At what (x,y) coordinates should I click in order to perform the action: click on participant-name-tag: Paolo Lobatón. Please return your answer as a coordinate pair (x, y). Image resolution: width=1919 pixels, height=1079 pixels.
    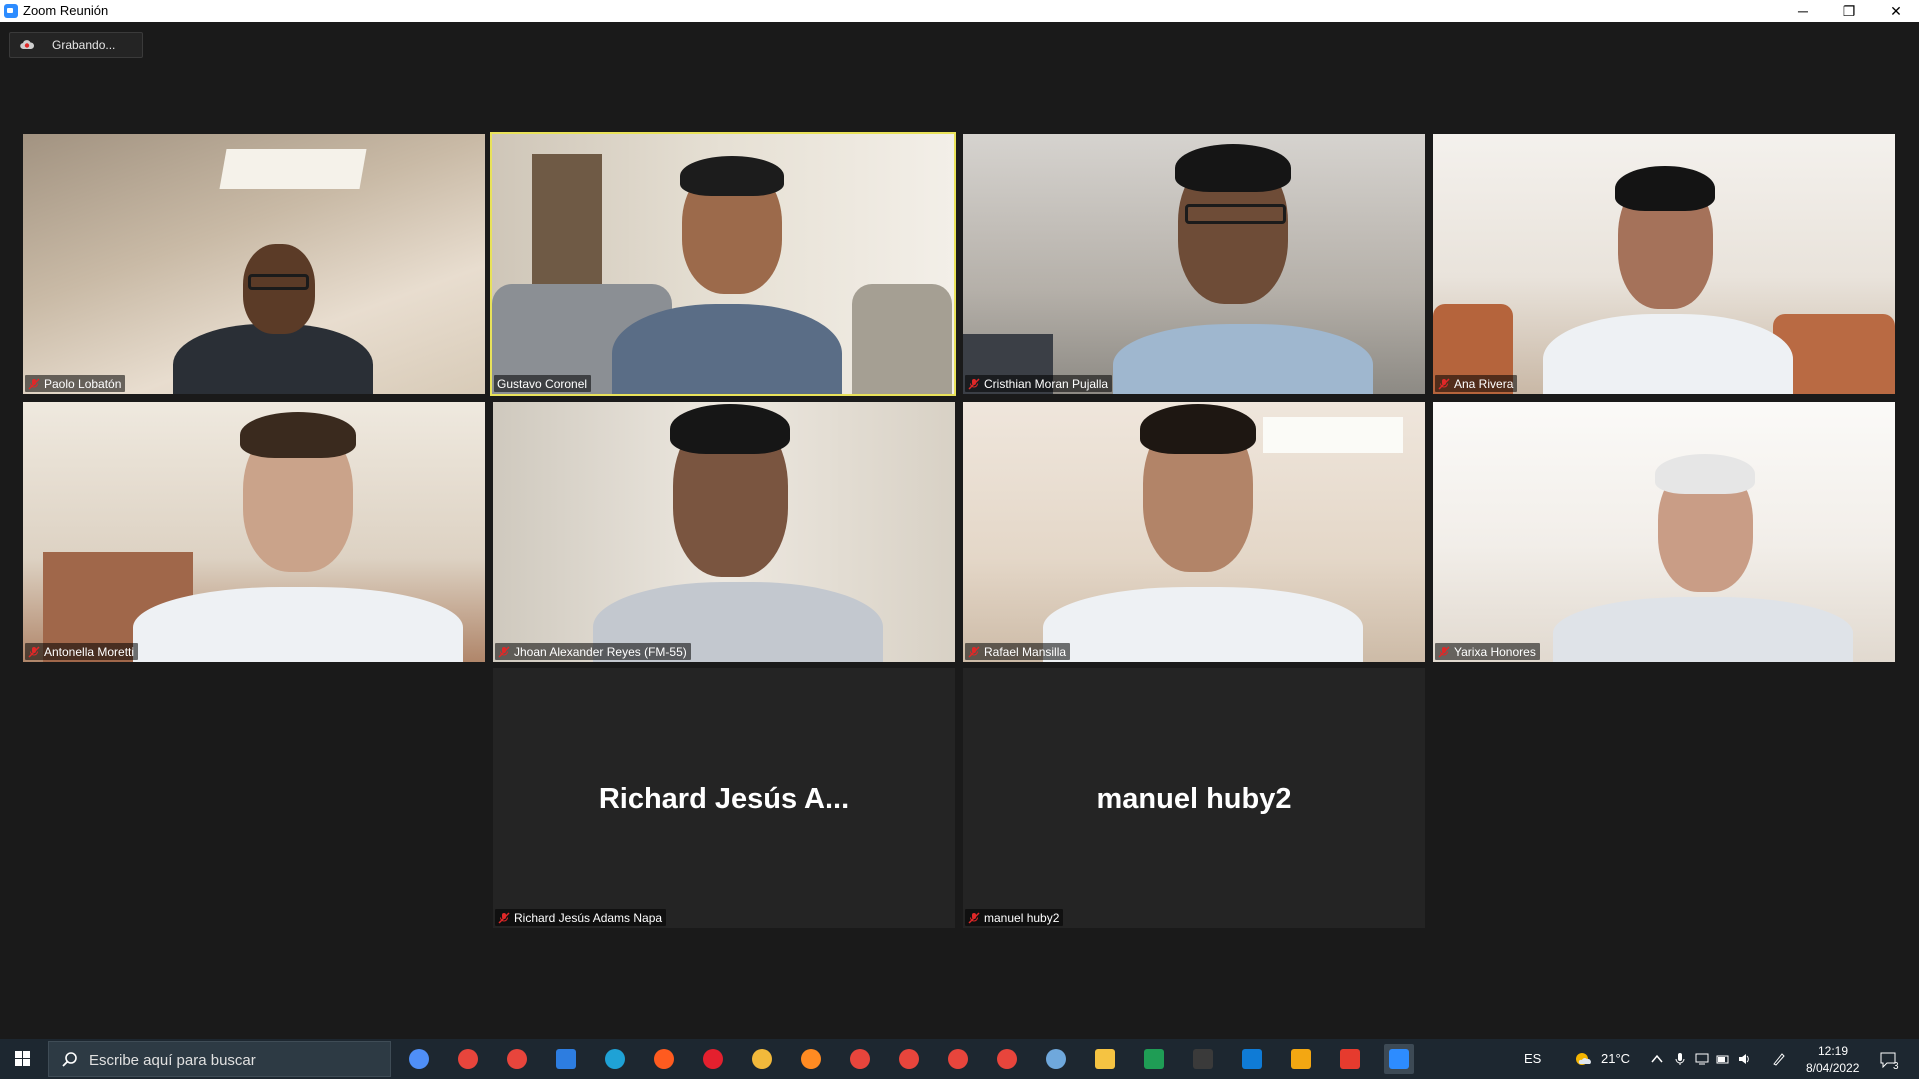
    Looking at the image, I should click on (75, 383).